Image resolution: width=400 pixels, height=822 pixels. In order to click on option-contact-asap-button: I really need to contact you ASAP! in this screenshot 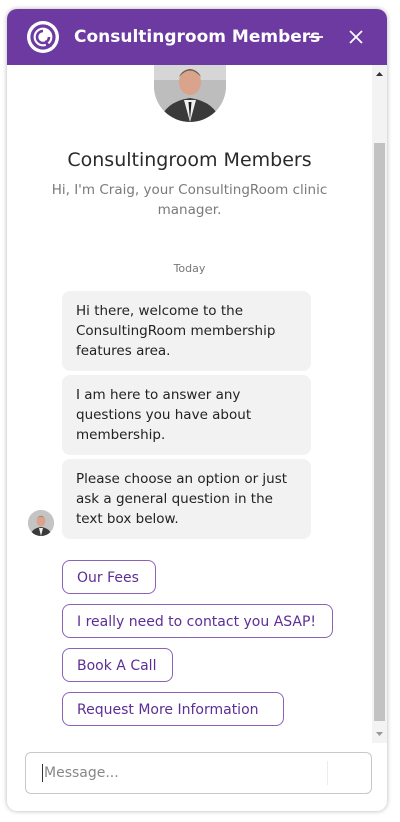, I will do `click(197, 621)`.